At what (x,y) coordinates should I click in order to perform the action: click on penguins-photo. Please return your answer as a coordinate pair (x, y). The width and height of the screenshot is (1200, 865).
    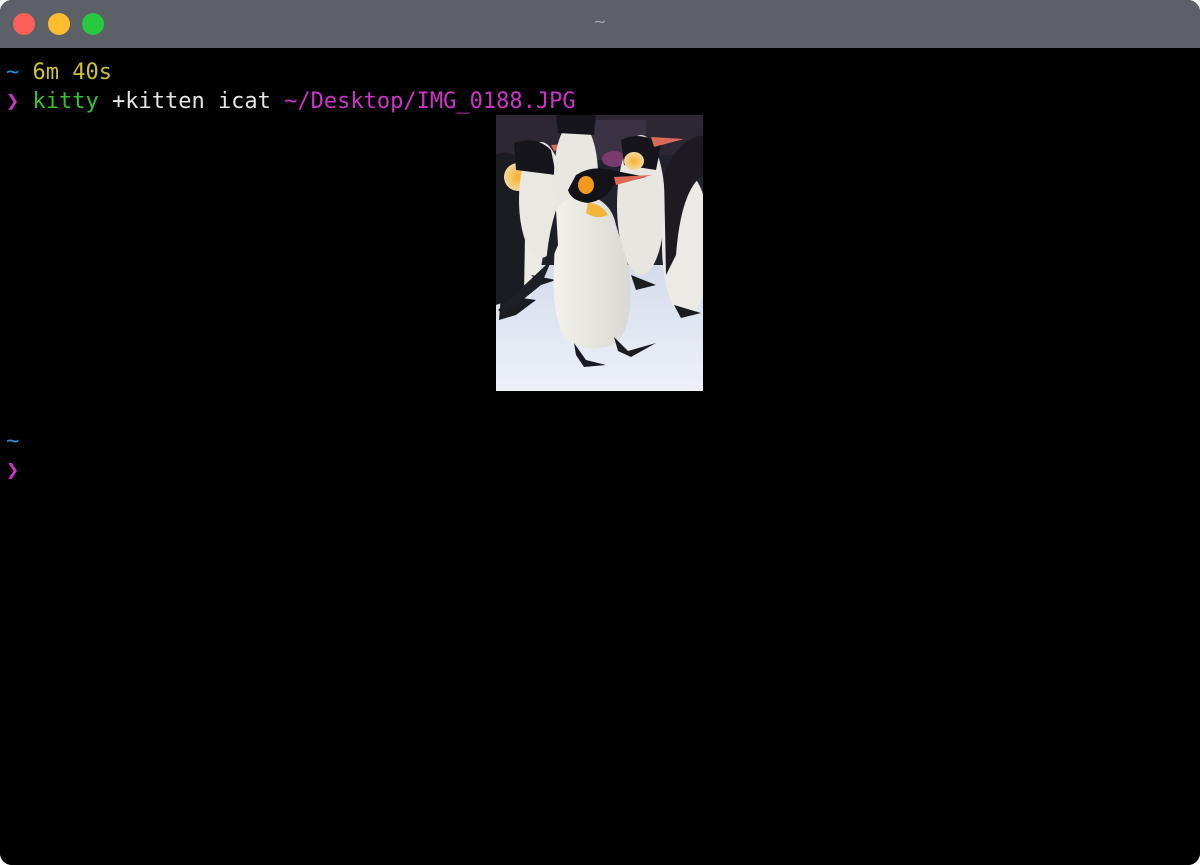
    Looking at the image, I should click on (599, 253).